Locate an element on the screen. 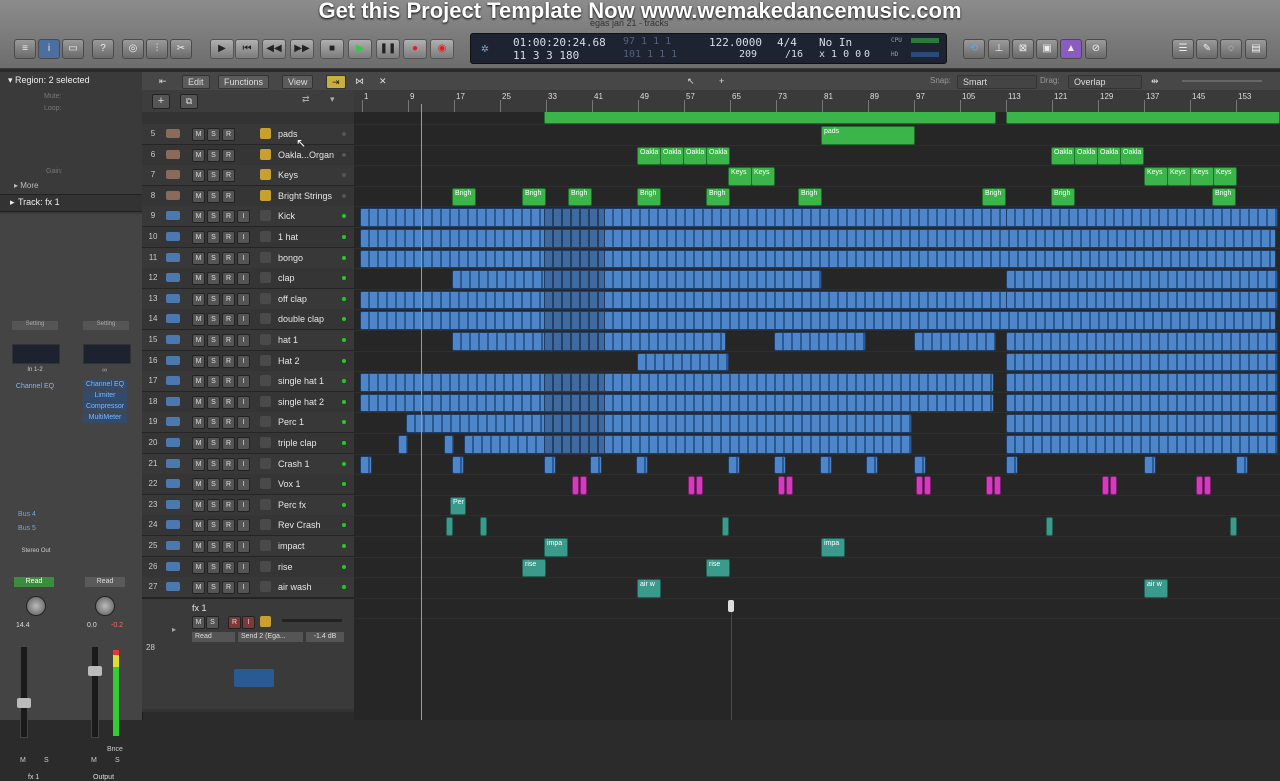 Image resolution: width=1280 pixels, height=781 pixels. plugin-icon is located at coordinates (265, 195).